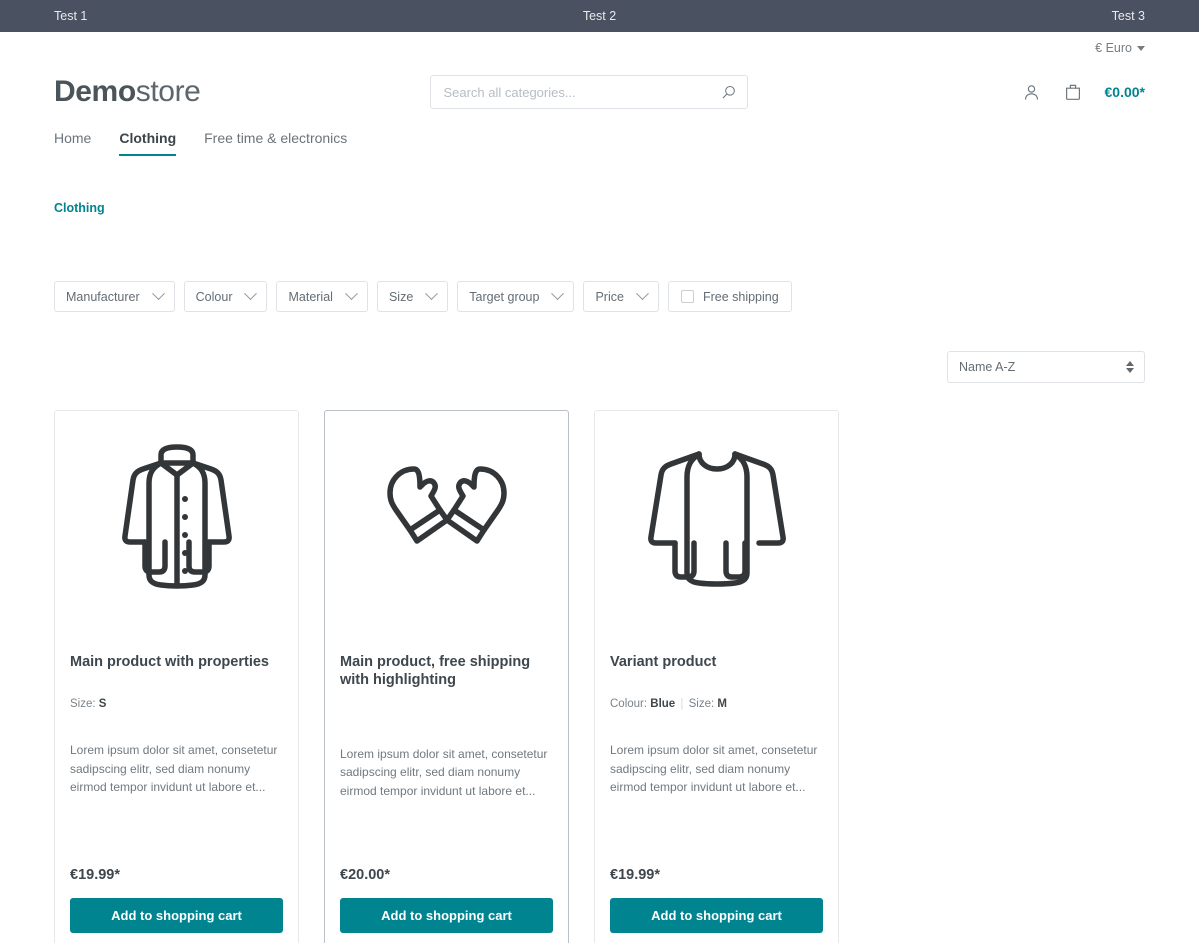  What do you see at coordinates (504, 296) in the screenshot?
I see `filter-target-group-label: Target group` at bounding box center [504, 296].